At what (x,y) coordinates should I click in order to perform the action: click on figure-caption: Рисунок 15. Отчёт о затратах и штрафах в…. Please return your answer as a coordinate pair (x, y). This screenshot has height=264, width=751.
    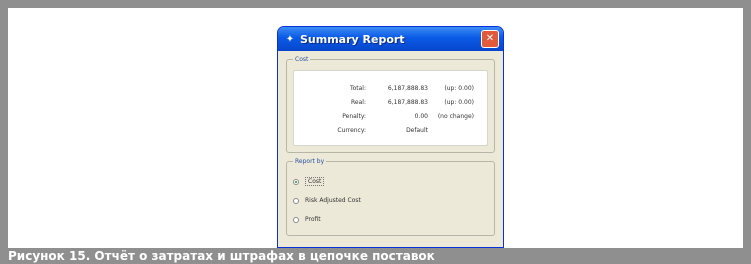
    Looking at the image, I should click on (221, 256).